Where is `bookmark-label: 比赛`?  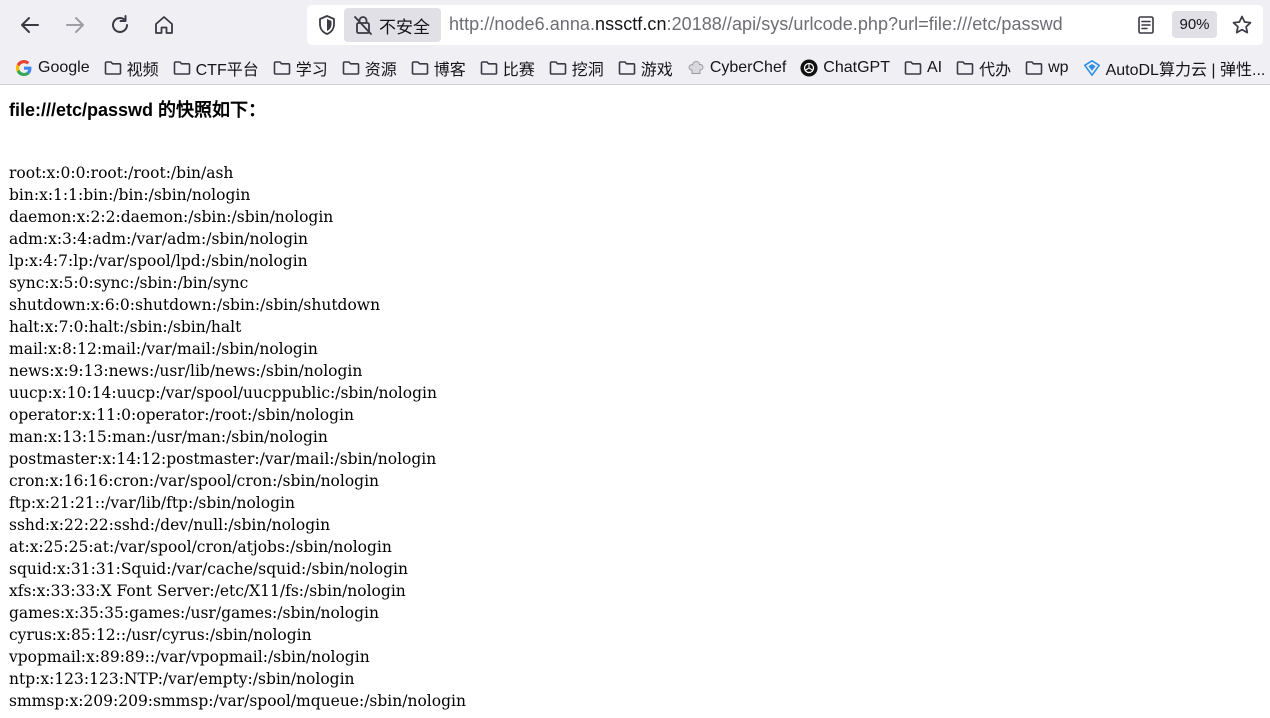 bookmark-label: 比赛 is located at coordinates (518, 70).